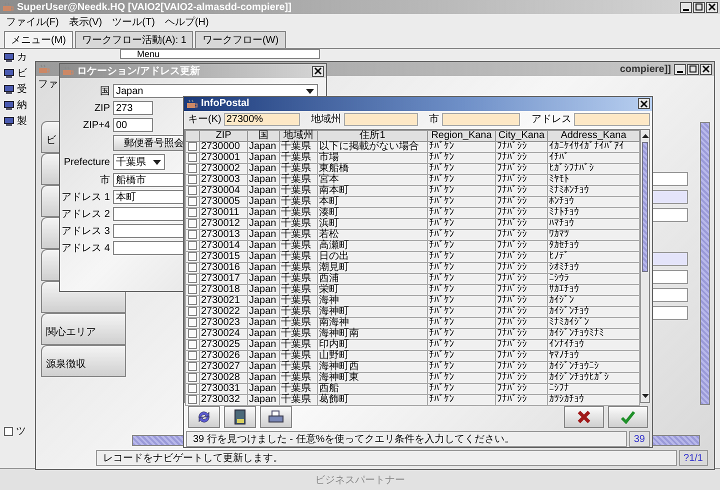  What do you see at coordinates (134, 39) in the screenshot?
I see `tab: ワークフロー活動(A): 1` at bounding box center [134, 39].